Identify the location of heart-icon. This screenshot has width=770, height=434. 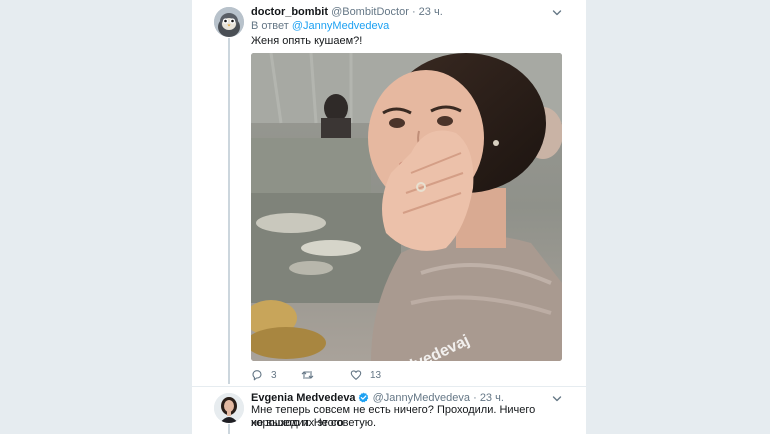
(356, 375).